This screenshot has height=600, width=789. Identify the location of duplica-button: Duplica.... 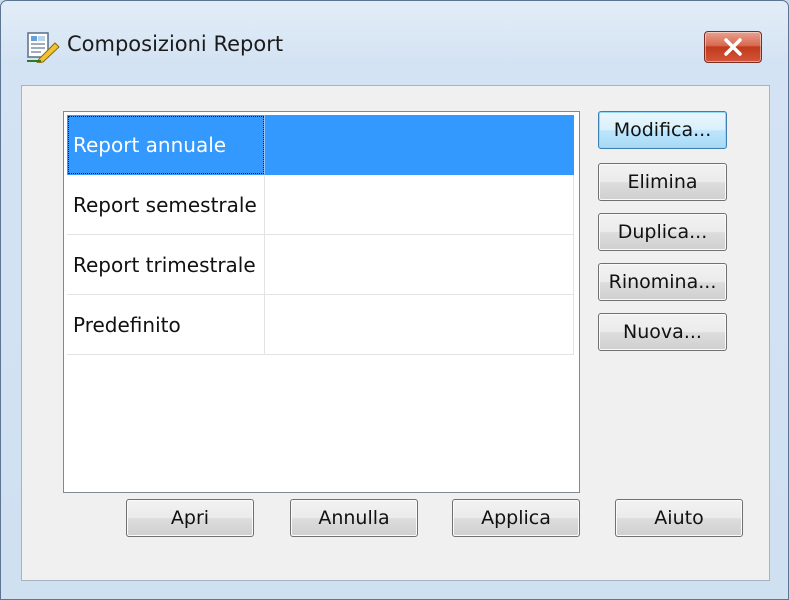
(662, 232).